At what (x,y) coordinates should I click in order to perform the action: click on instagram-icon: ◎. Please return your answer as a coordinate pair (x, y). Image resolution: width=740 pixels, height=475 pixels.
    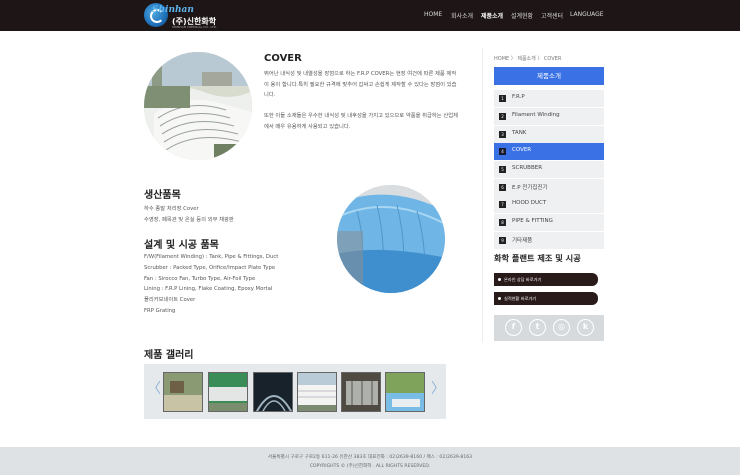
    Looking at the image, I should click on (561, 327).